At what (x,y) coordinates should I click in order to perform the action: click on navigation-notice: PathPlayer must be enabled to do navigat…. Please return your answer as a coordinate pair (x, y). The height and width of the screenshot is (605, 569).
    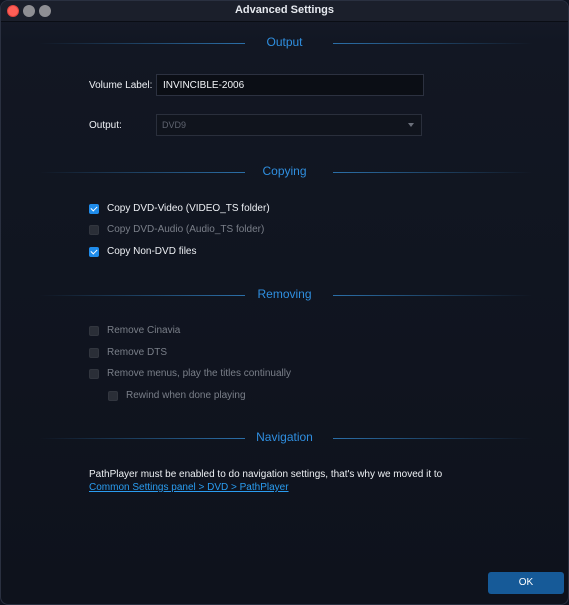
    Looking at the image, I should click on (265, 481).